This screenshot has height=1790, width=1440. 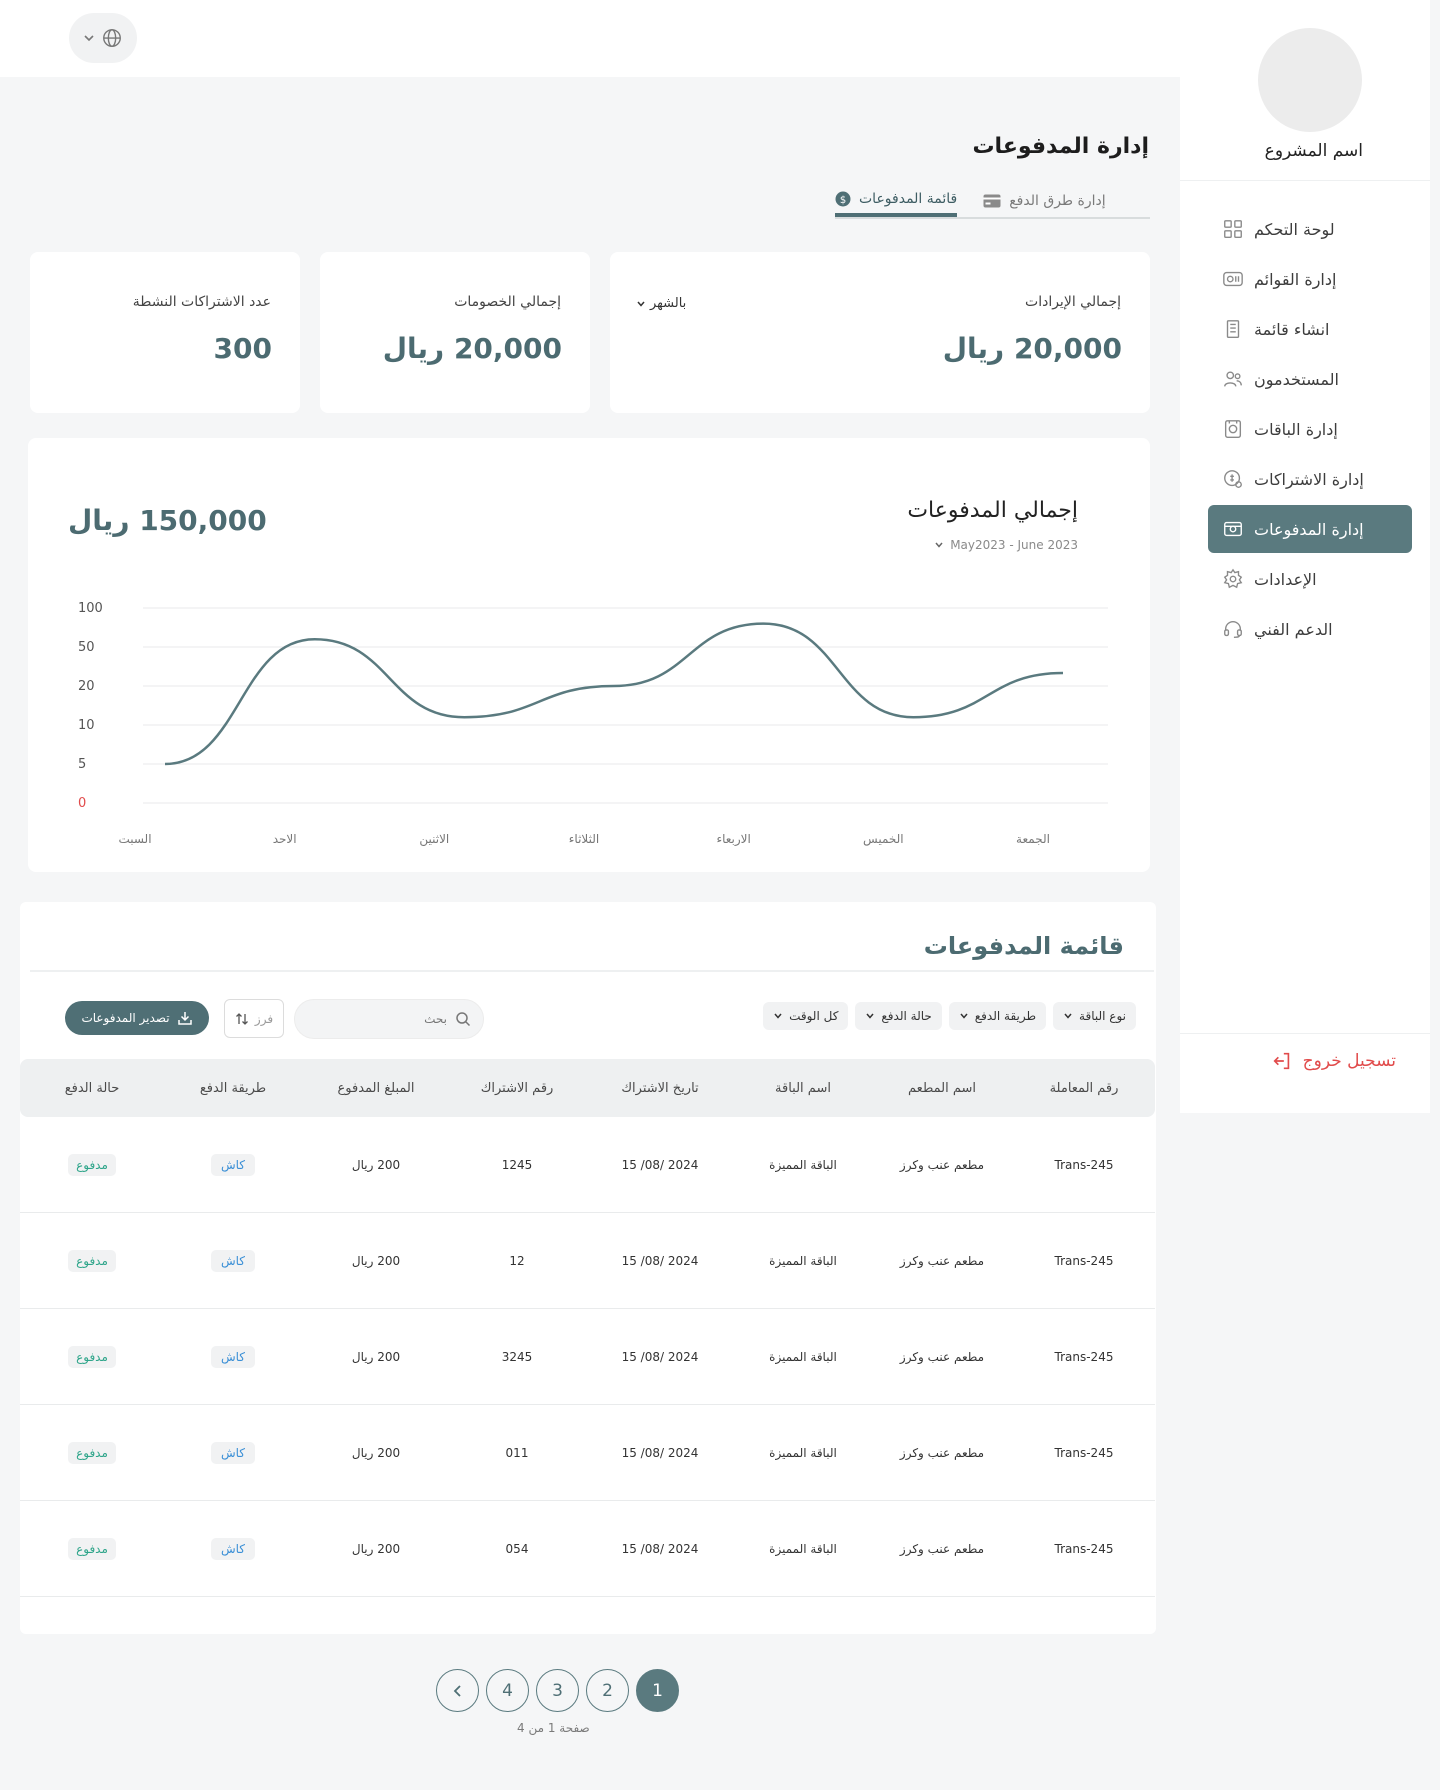 What do you see at coordinates (134, 839) in the screenshot?
I see `x-tick-label: السبت` at bounding box center [134, 839].